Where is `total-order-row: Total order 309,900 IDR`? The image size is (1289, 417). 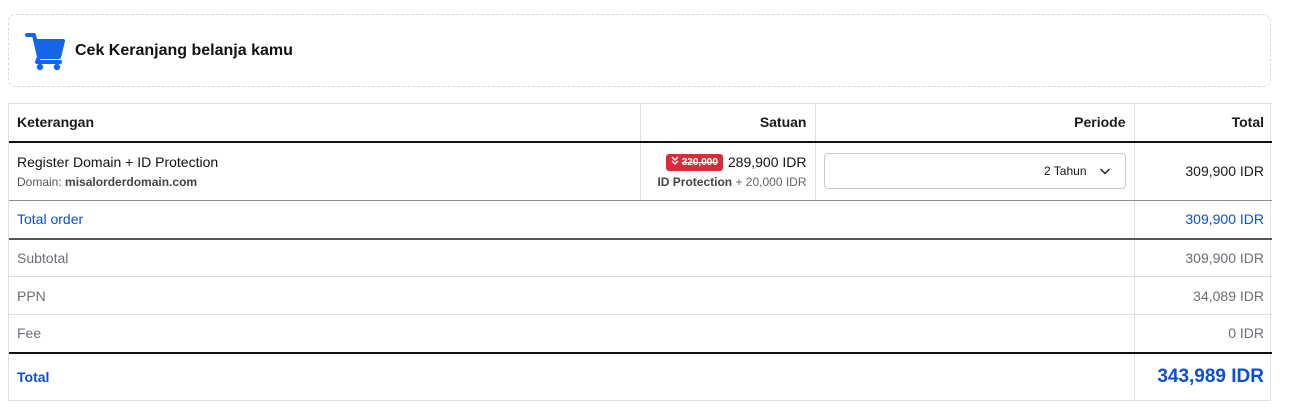
total-order-row: Total order 309,900 IDR is located at coordinates (640, 220).